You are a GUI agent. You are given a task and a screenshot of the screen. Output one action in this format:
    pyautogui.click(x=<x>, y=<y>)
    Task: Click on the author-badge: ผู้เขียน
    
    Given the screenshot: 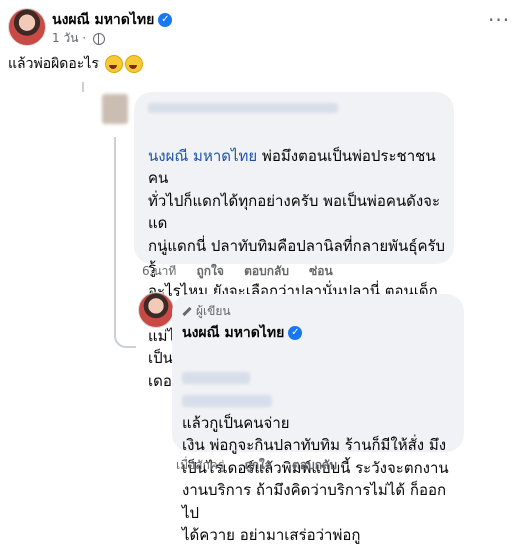 What is the action you would take?
    pyautogui.click(x=206, y=311)
    